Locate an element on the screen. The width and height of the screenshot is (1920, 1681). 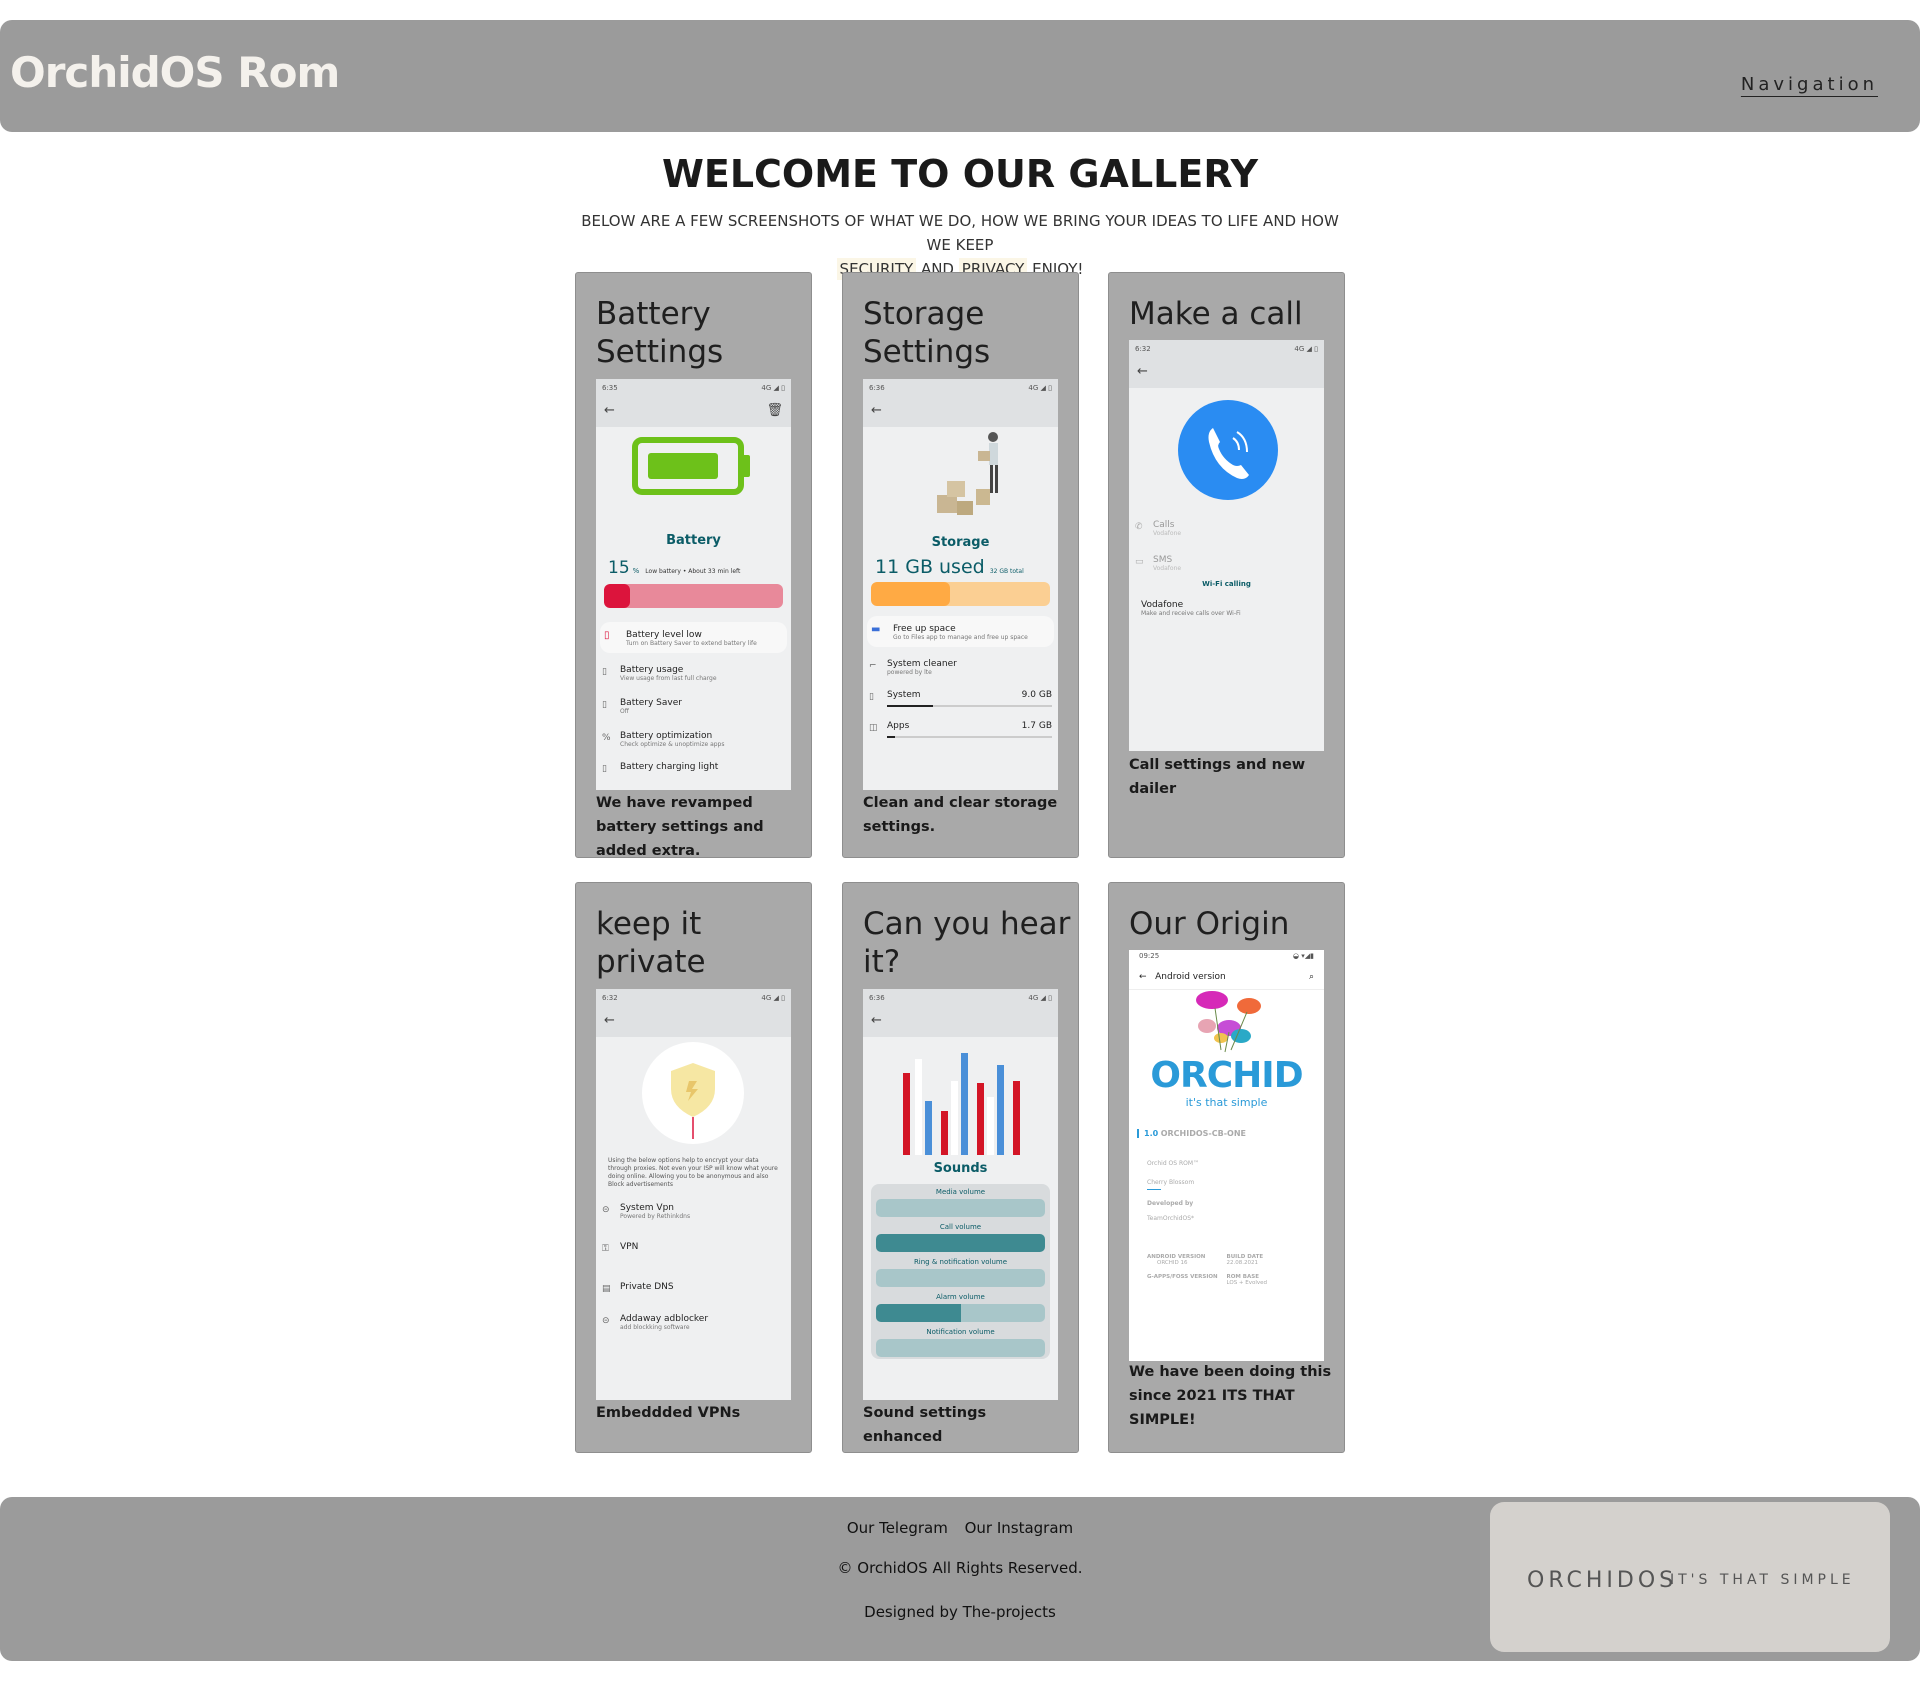
card-title: Our Origin is located at coordinates (1209, 924).